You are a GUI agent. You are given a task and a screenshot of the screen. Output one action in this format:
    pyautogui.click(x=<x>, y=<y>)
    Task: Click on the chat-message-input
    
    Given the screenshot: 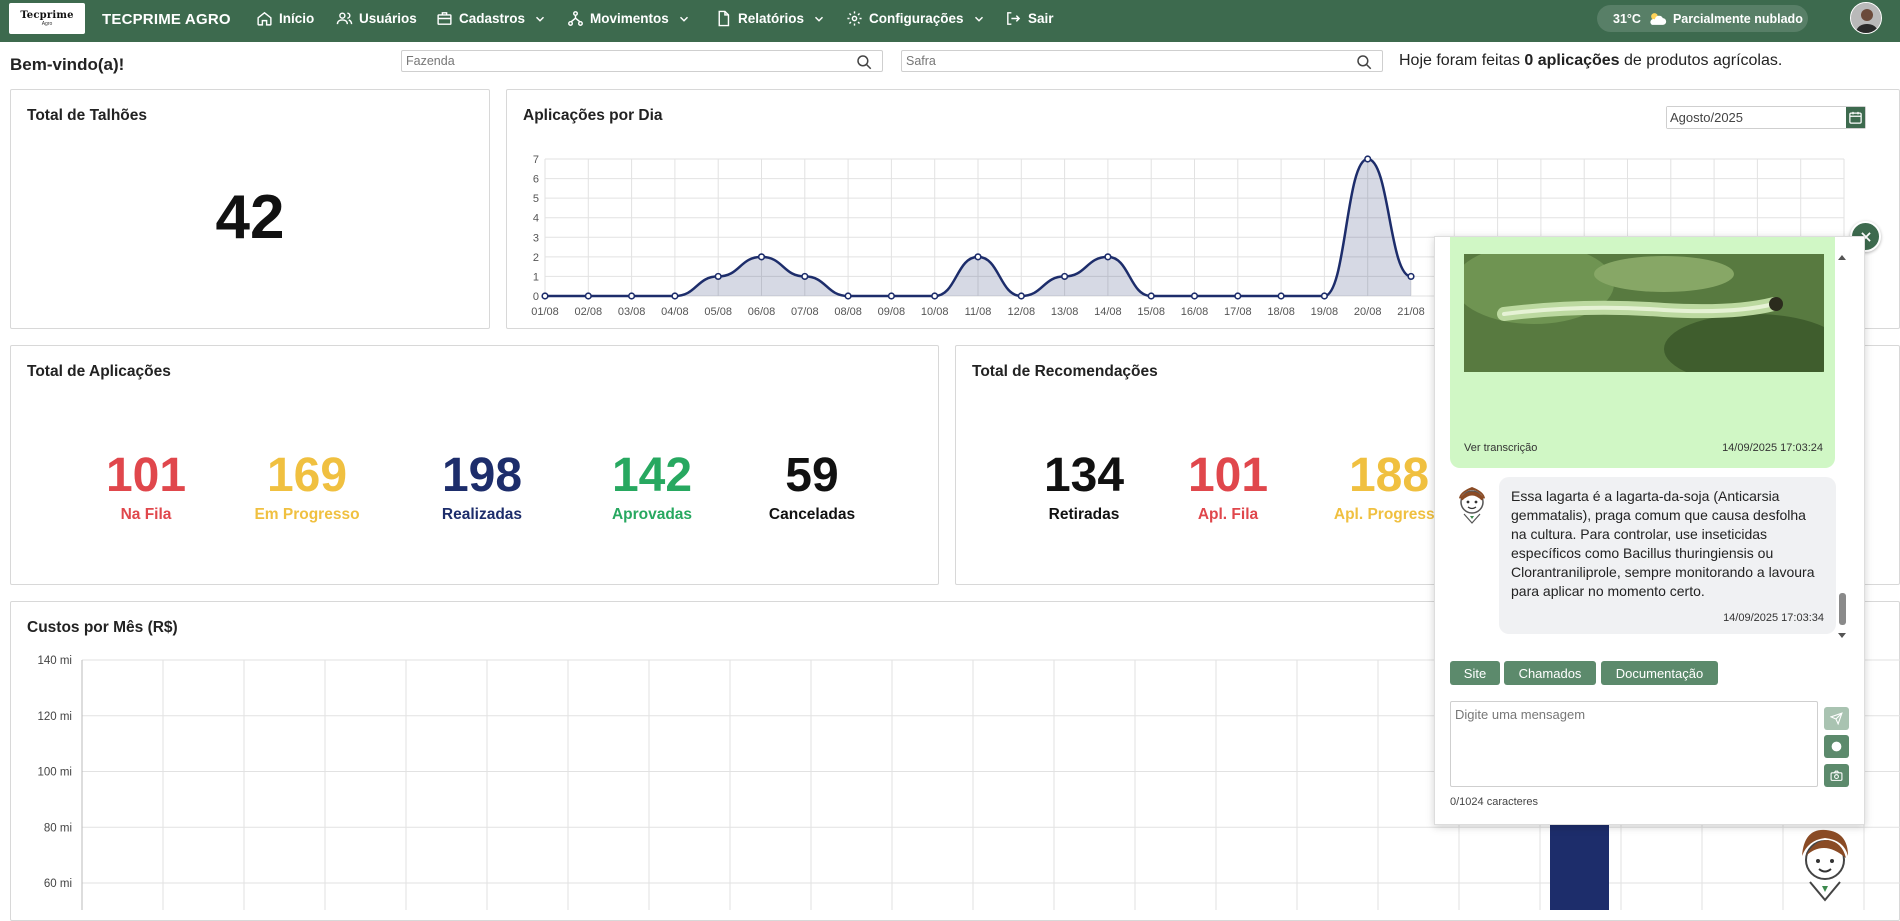 What is the action you would take?
    pyautogui.click(x=1634, y=744)
    